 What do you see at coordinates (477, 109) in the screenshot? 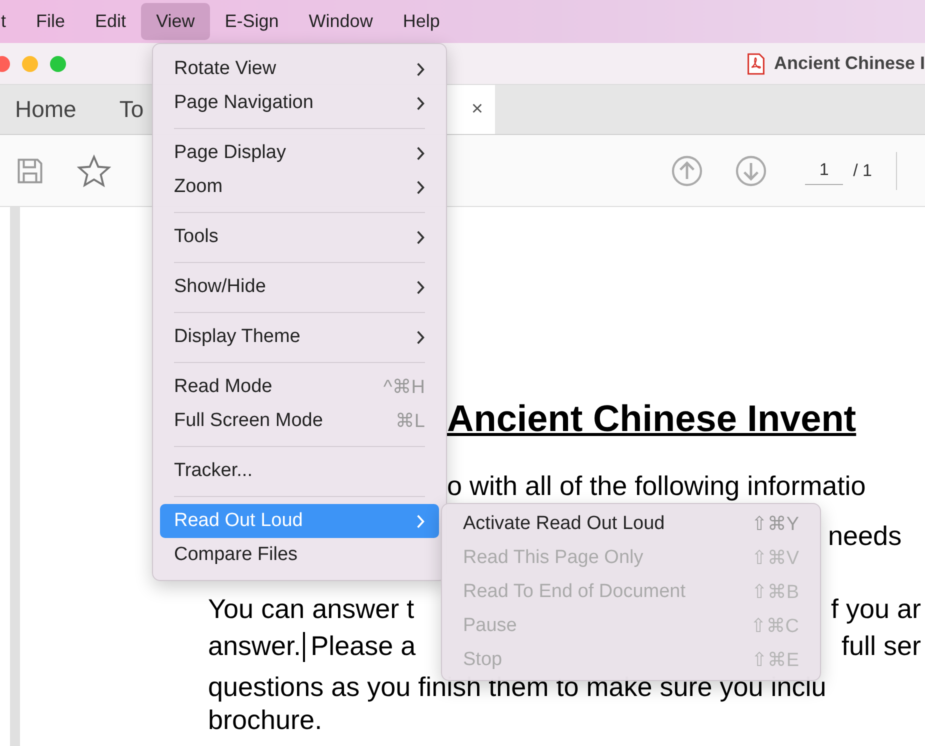
I see `close-tab-button: ×` at bounding box center [477, 109].